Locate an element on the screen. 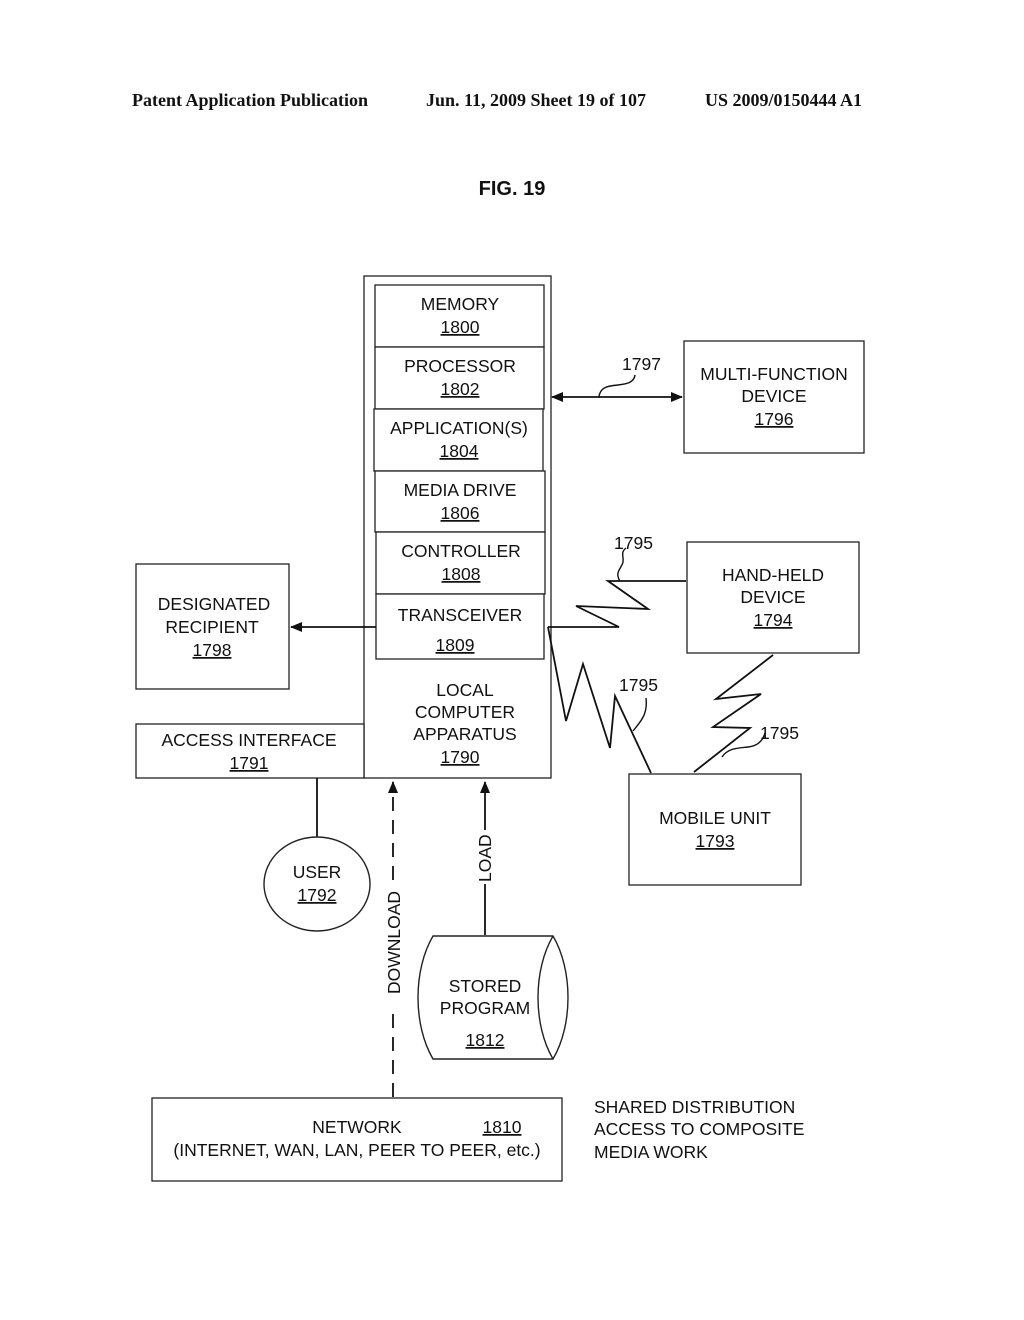  mobile-unit: MOBILE UNIT 1793 is located at coordinates (715, 829).